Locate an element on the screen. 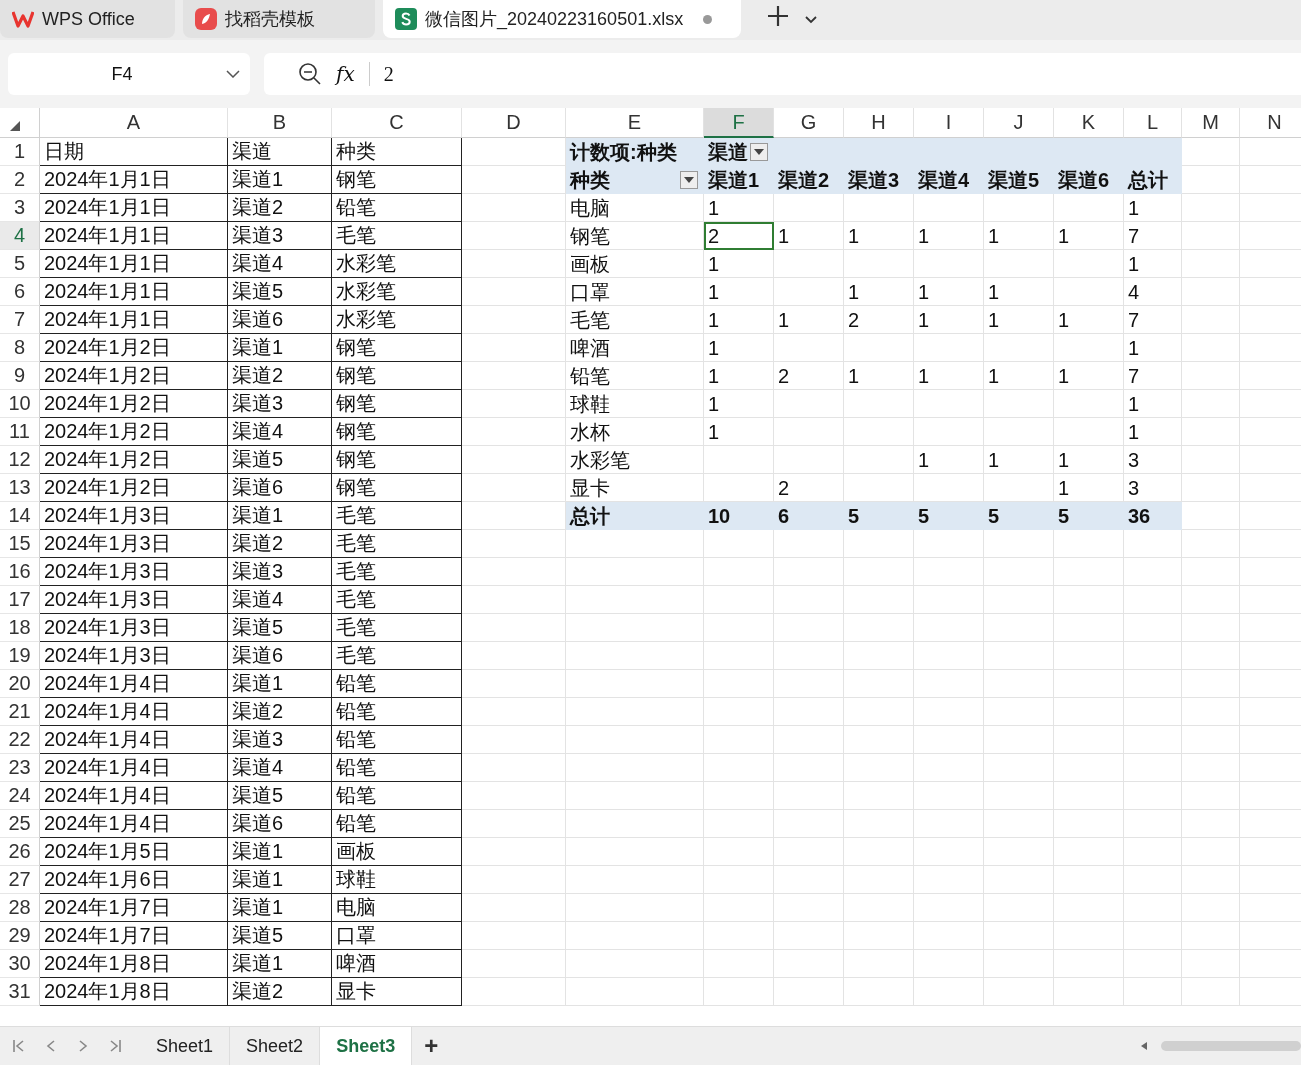 The image size is (1301, 1065). pivot-row-field: 种类 is located at coordinates (635, 180).